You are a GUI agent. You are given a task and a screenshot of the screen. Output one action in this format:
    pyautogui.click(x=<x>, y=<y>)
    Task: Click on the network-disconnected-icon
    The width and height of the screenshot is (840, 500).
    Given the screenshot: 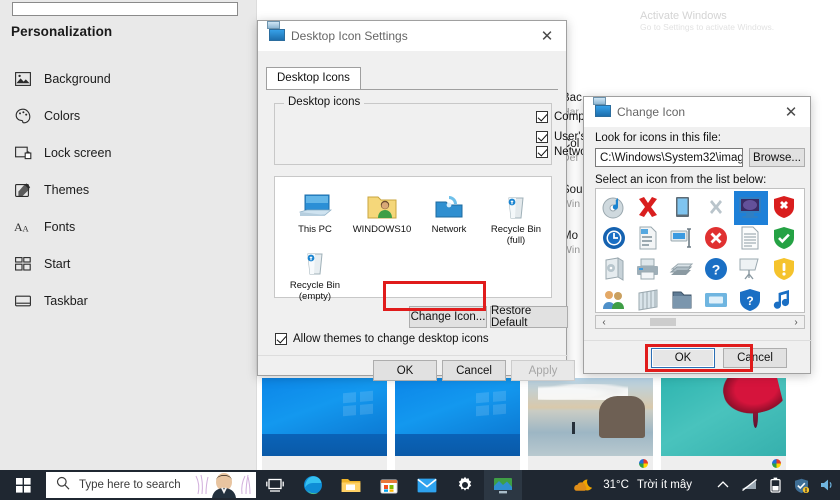 What is the action you would take?
    pyautogui.click(x=749, y=485)
    